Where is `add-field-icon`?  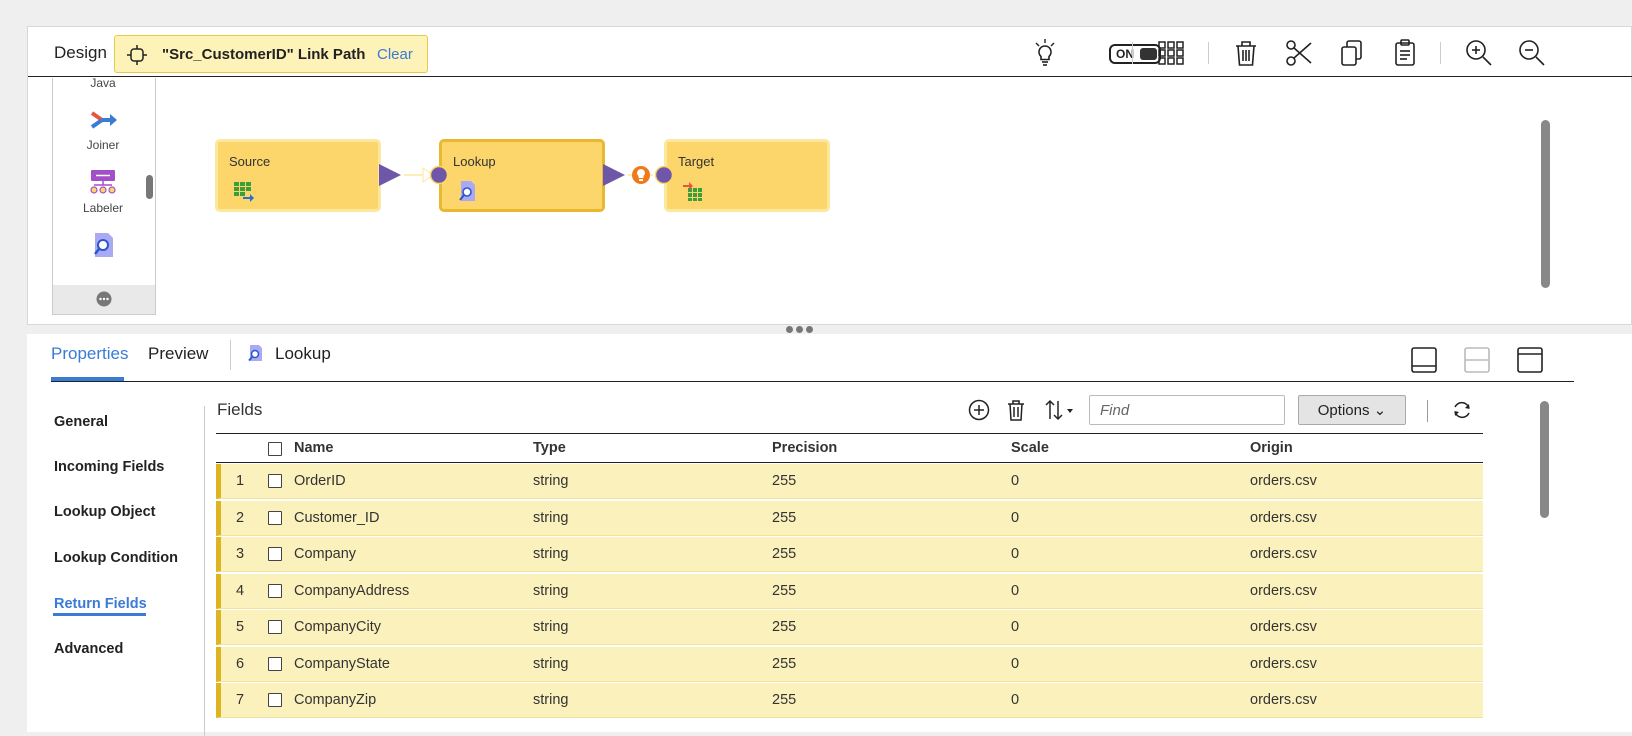
add-field-icon is located at coordinates (979, 410).